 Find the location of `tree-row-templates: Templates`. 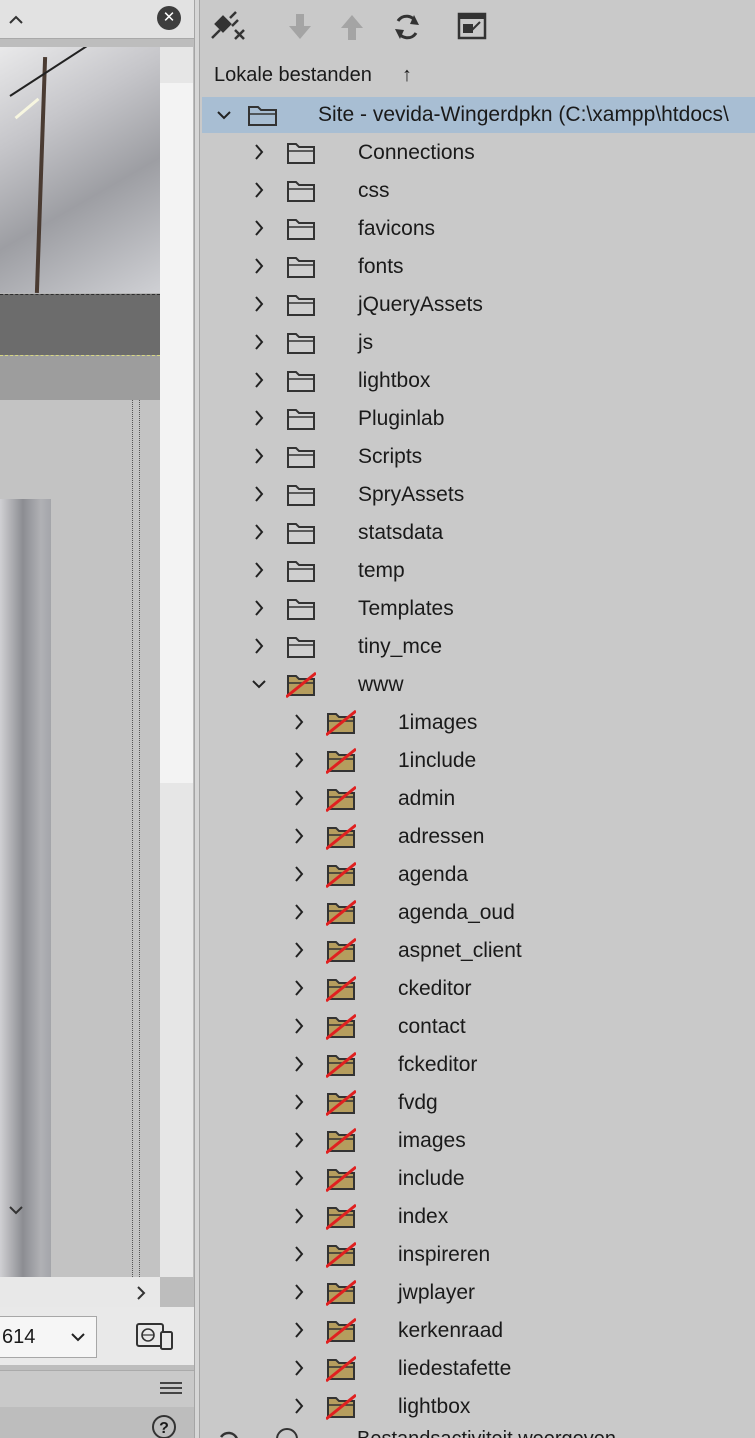

tree-row-templates: Templates is located at coordinates (477, 609).